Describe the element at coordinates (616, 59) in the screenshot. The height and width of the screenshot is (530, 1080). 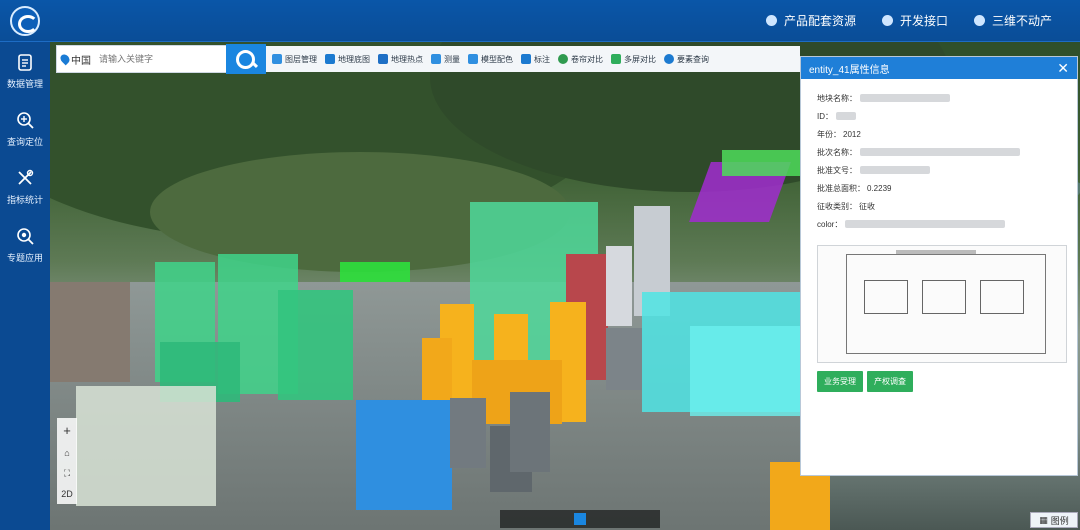
I see `grid-icon` at that location.